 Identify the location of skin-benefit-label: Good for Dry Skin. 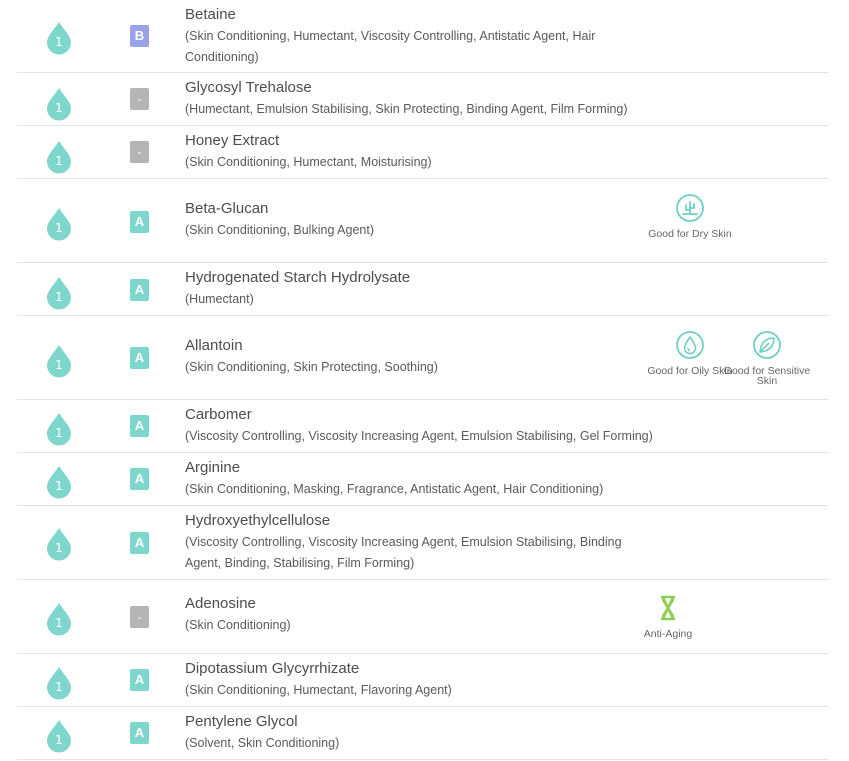
(690, 234).